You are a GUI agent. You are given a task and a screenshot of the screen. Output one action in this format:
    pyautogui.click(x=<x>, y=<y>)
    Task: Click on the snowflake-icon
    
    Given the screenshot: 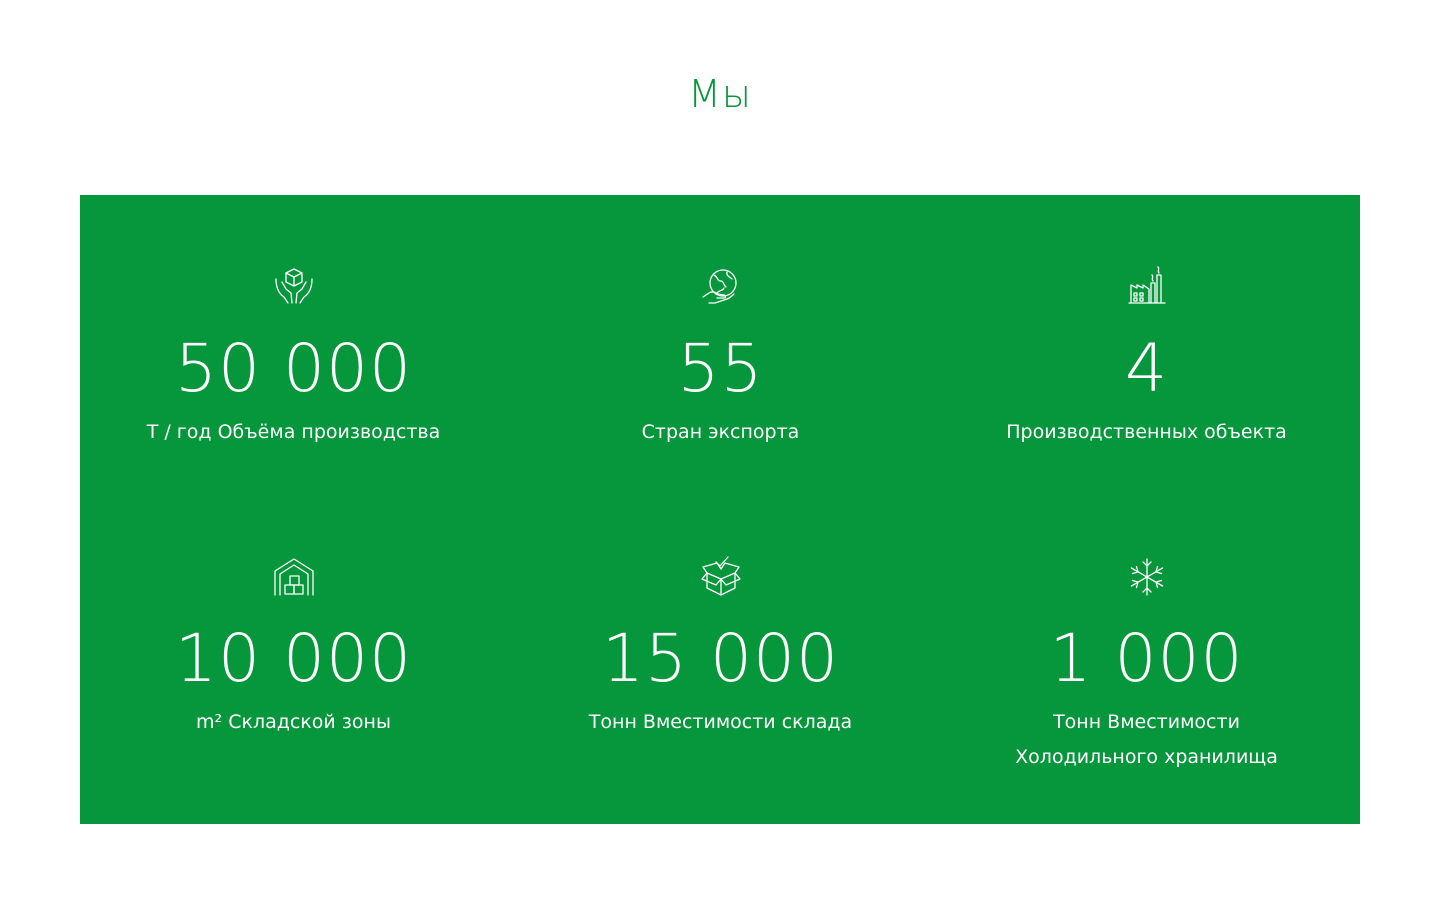 What is the action you would take?
    pyautogui.click(x=1146, y=577)
    